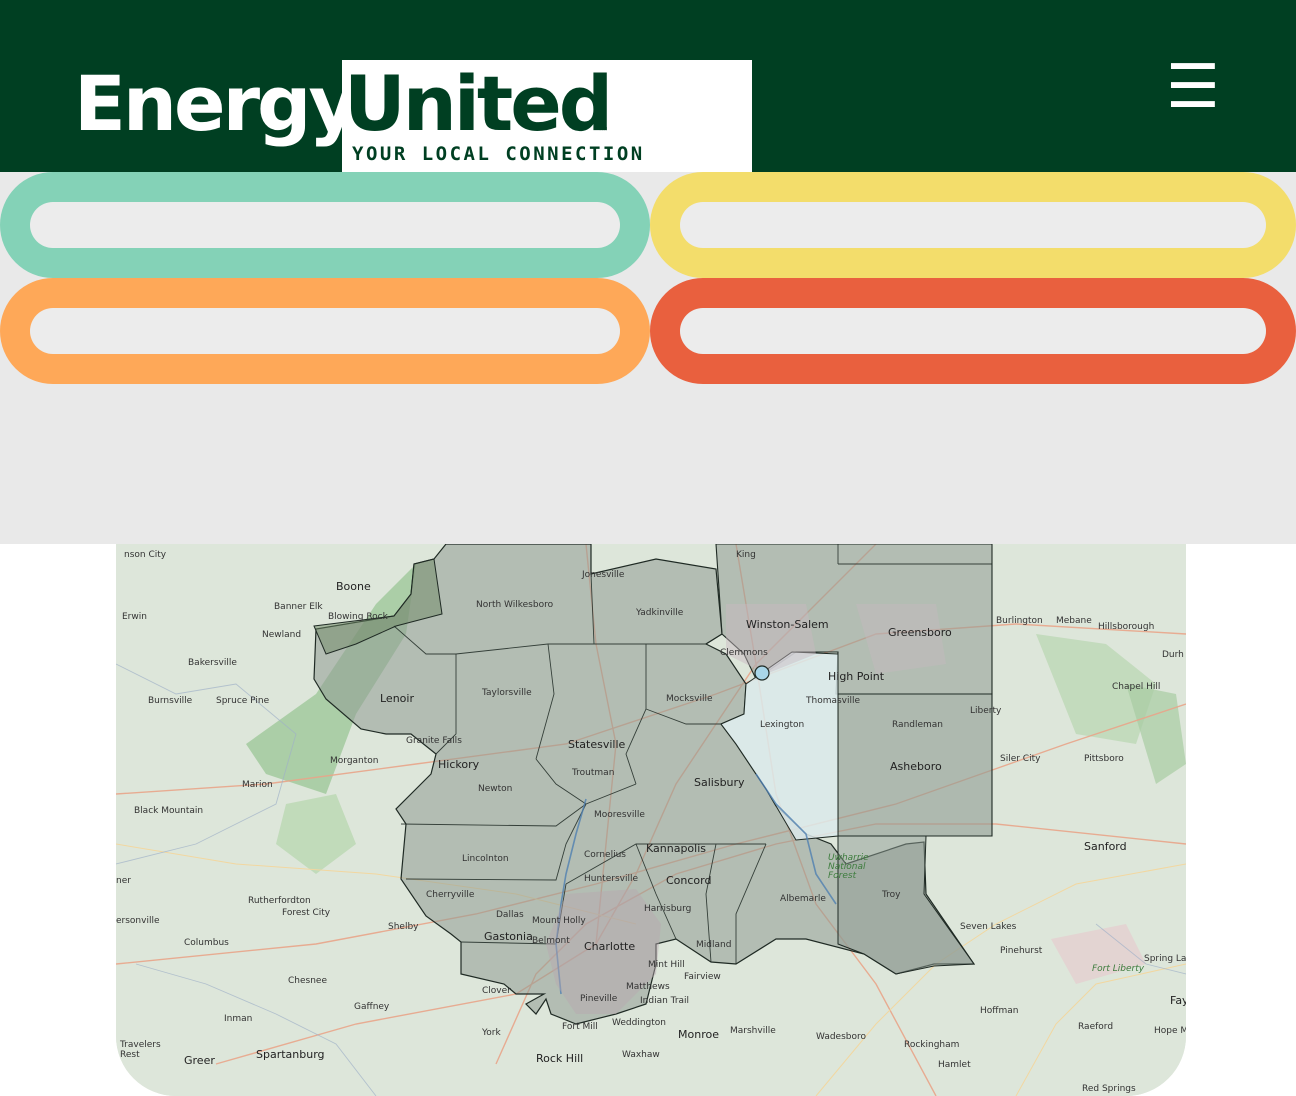  I want to click on map-label: ersonville, so click(138, 921).